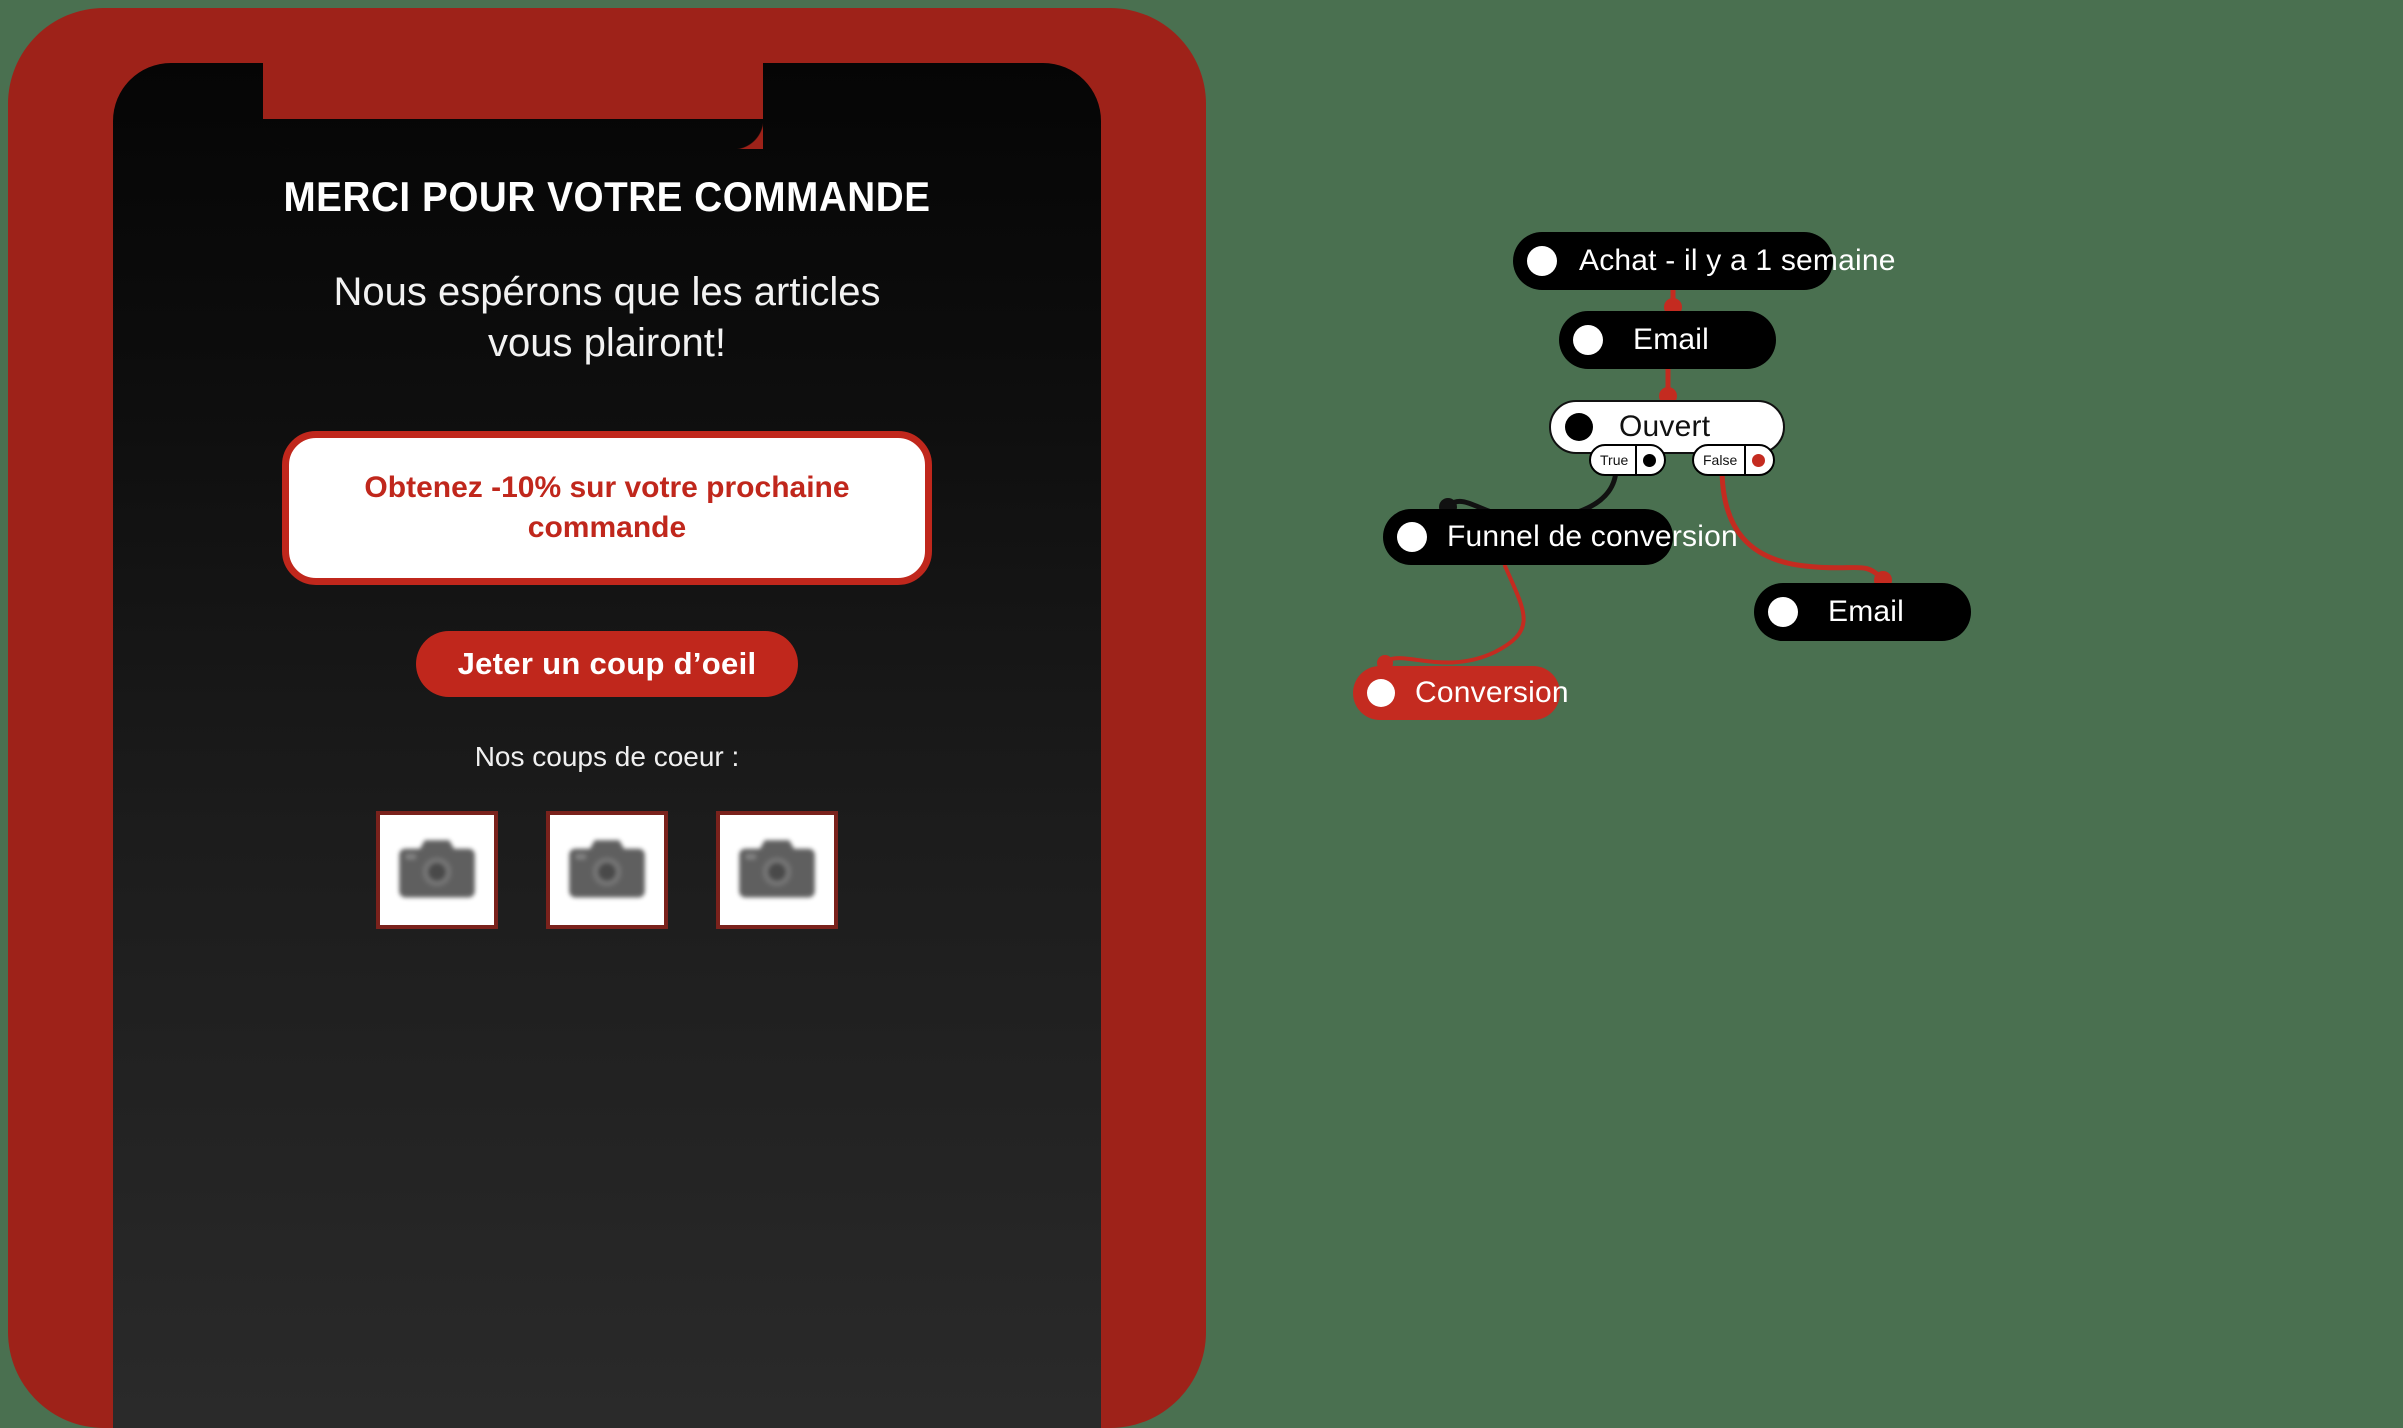 The width and height of the screenshot is (2403, 1428). I want to click on flow-node-funnel: Funnel de conversion, so click(1560, 537).